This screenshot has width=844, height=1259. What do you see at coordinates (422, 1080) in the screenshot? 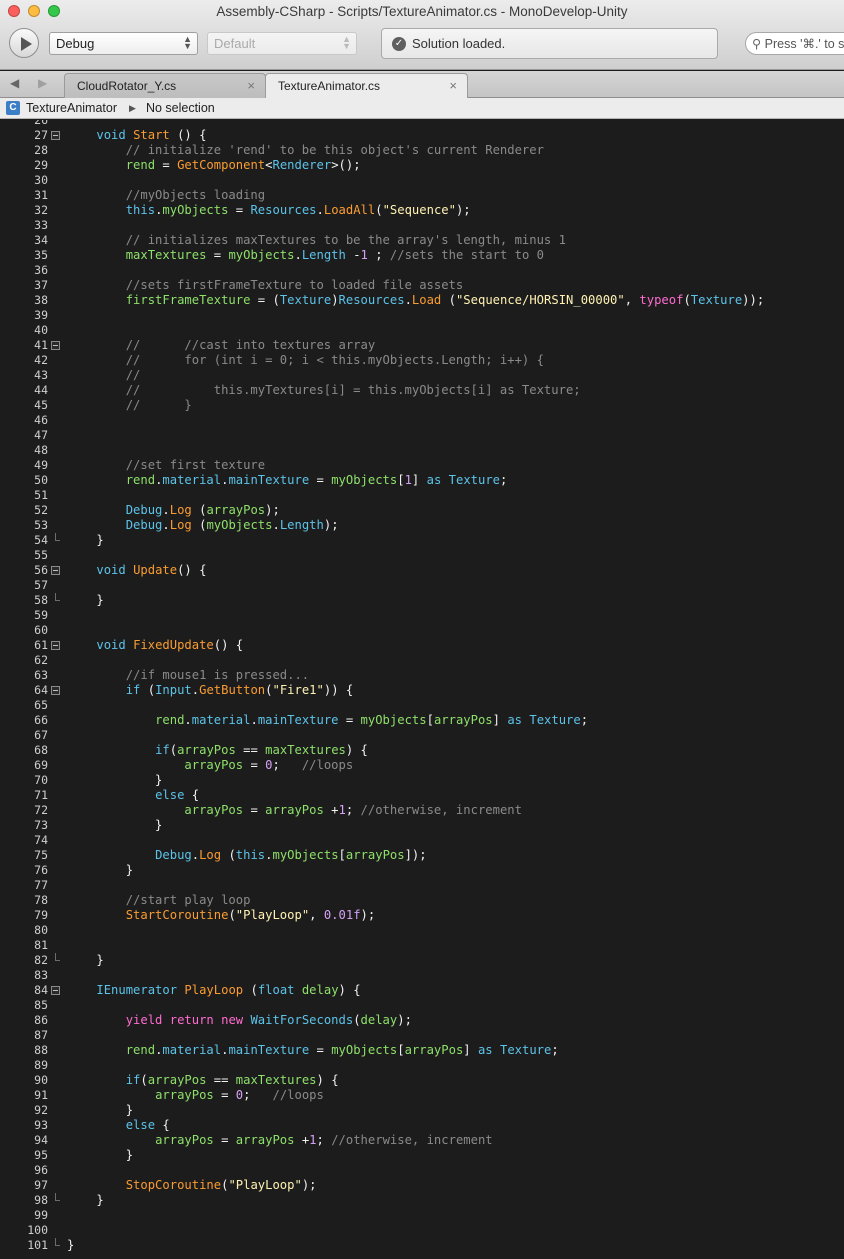
I see `code-line: 90 if(arrayPos == maxTextures) {` at bounding box center [422, 1080].